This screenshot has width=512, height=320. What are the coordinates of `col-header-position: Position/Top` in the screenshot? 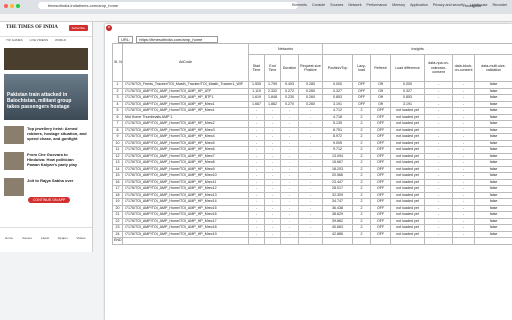 It's located at (338, 68).